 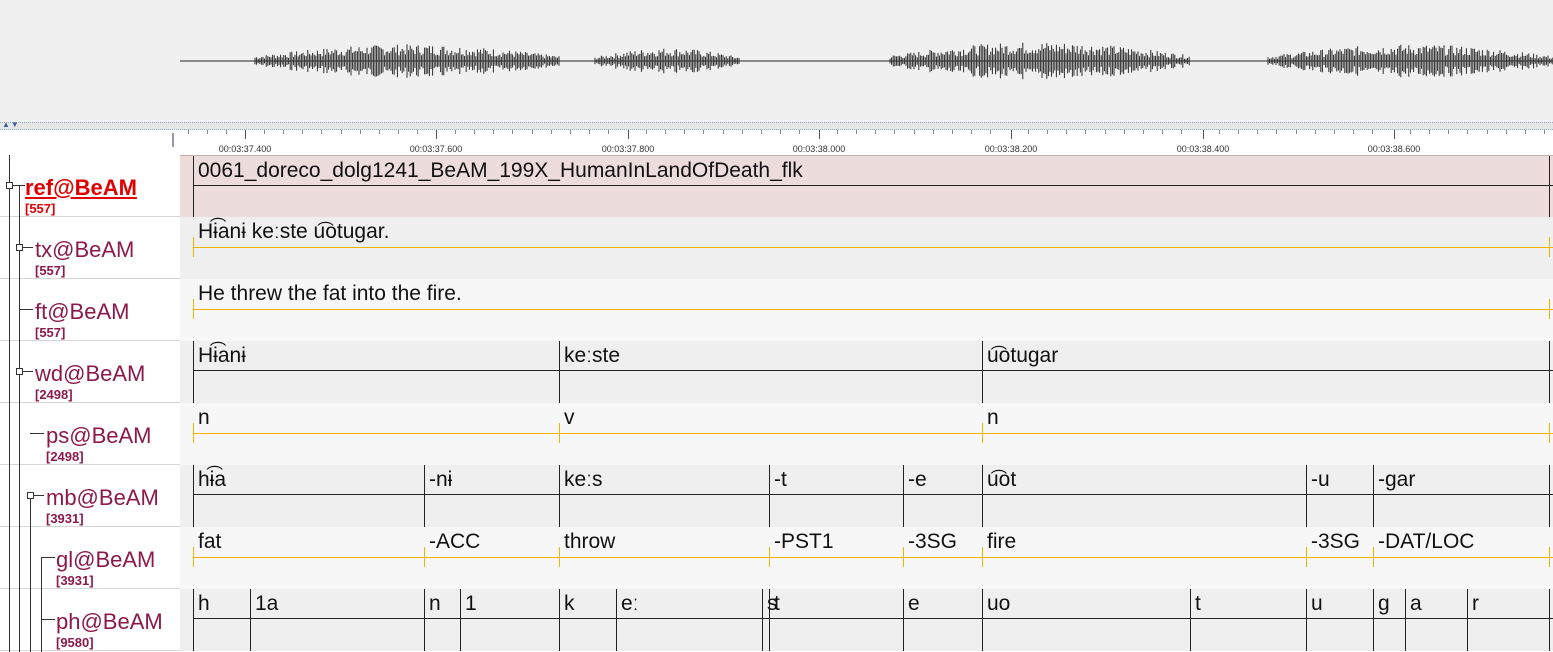 I want to click on tier-header-ph: ph@BeAM [9580], so click(x=90, y=620).